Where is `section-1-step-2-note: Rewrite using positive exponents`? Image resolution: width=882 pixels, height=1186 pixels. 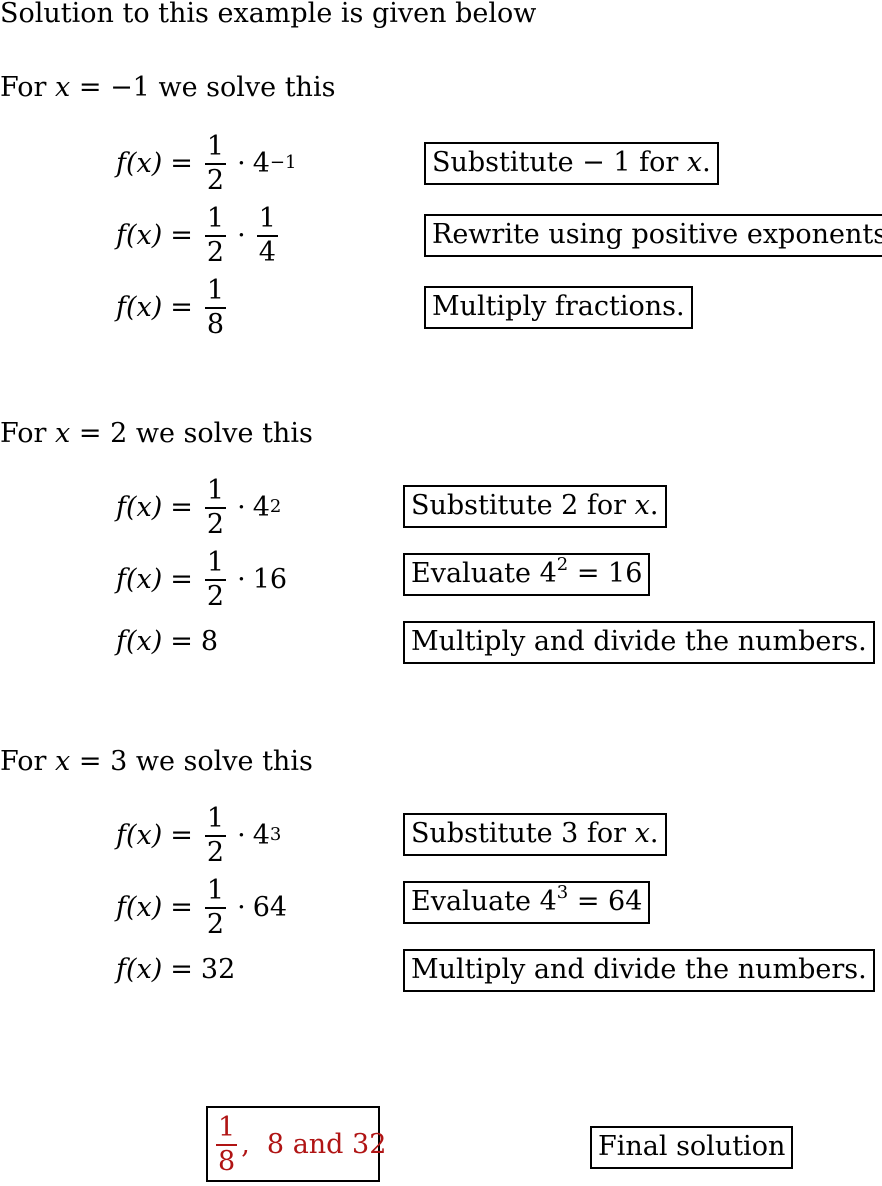 section-1-step-2-note: Rewrite using positive exponents is located at coordinates (653, 235).